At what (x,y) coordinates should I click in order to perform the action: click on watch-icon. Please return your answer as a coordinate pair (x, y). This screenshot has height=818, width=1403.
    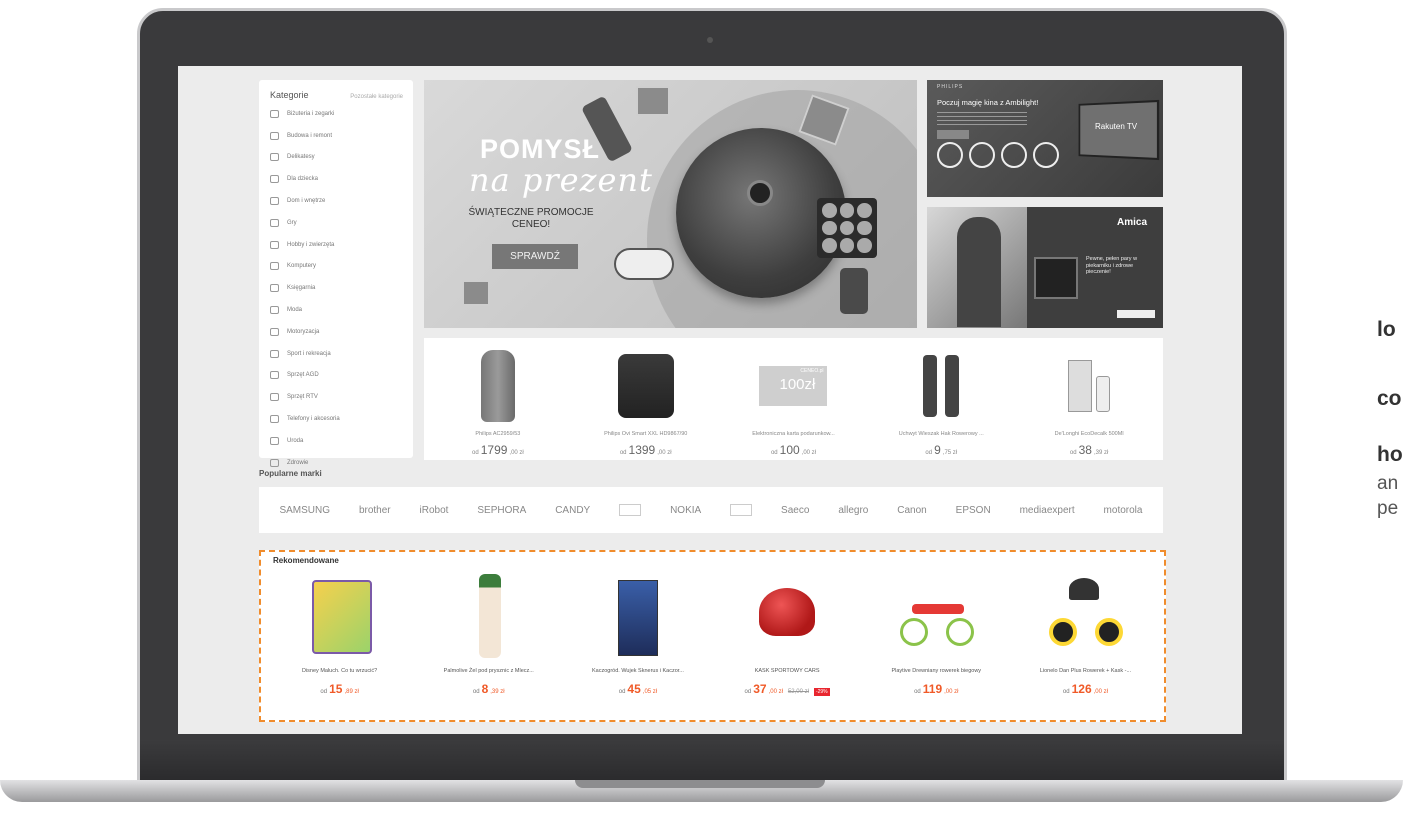
    Looking at the image, I should click on (274, 113).